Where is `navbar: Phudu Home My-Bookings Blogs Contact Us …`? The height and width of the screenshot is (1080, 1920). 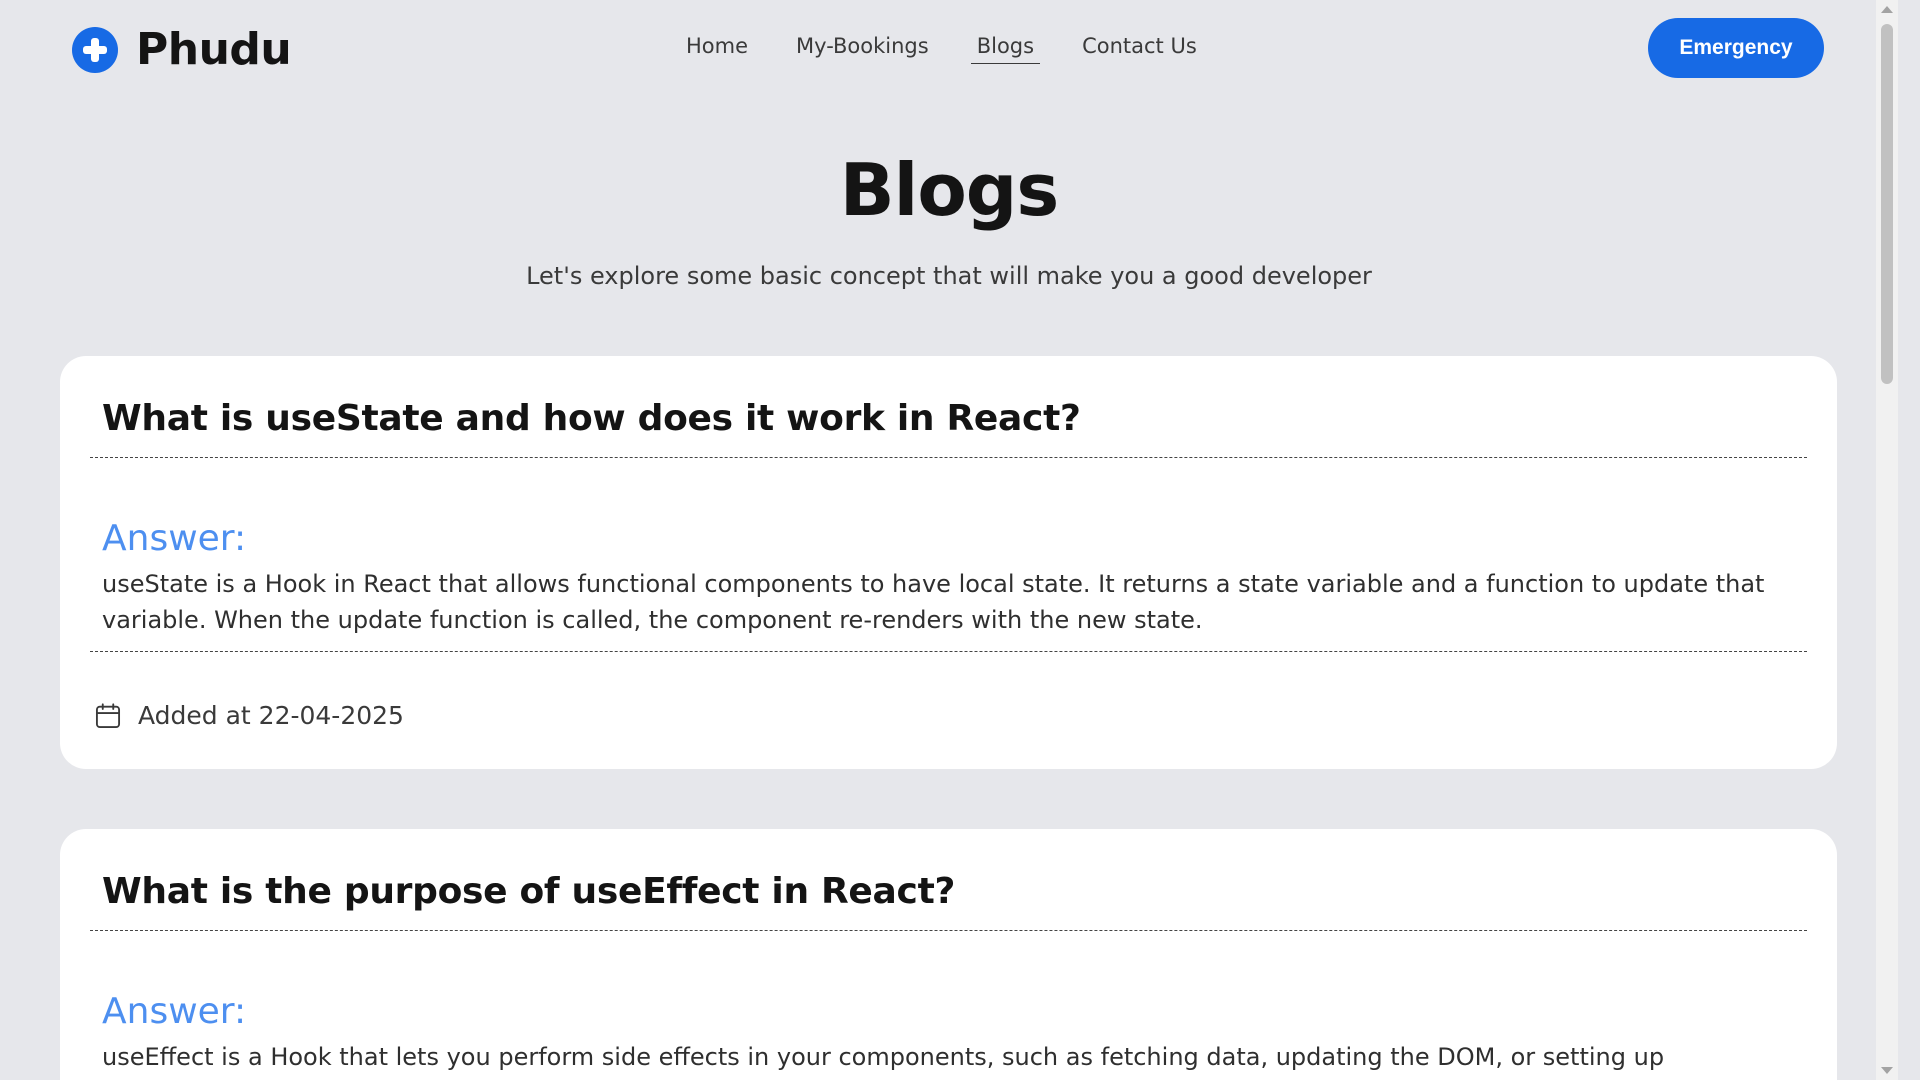
navbar: Phudu Home My-Bookings Blogs Contact Us … is located at coordinates (949, 48).